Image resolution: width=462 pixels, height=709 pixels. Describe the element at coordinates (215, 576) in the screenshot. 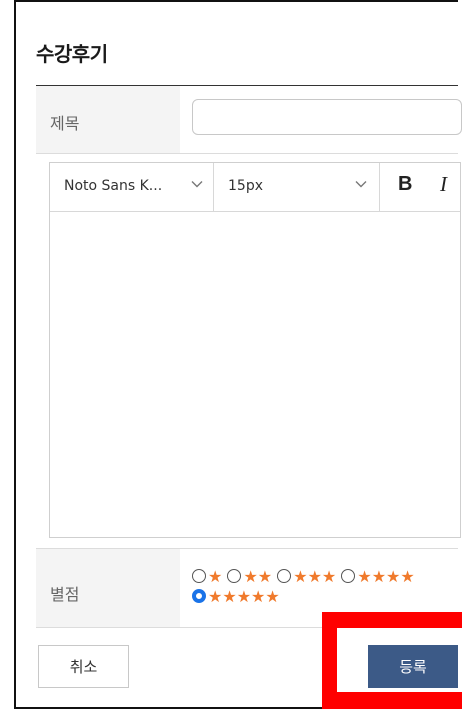

I see `star-rating-icon: ★` at that location.